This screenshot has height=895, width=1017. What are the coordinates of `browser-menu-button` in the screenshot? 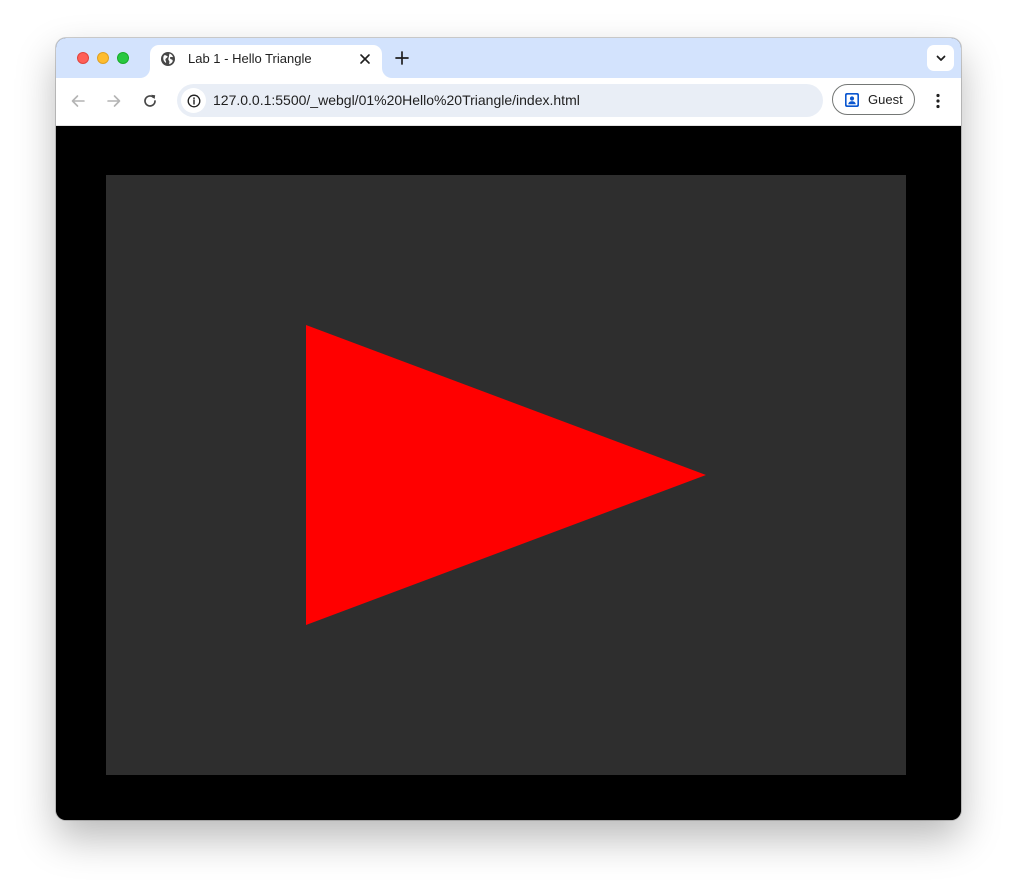 It's located at (938, 101).